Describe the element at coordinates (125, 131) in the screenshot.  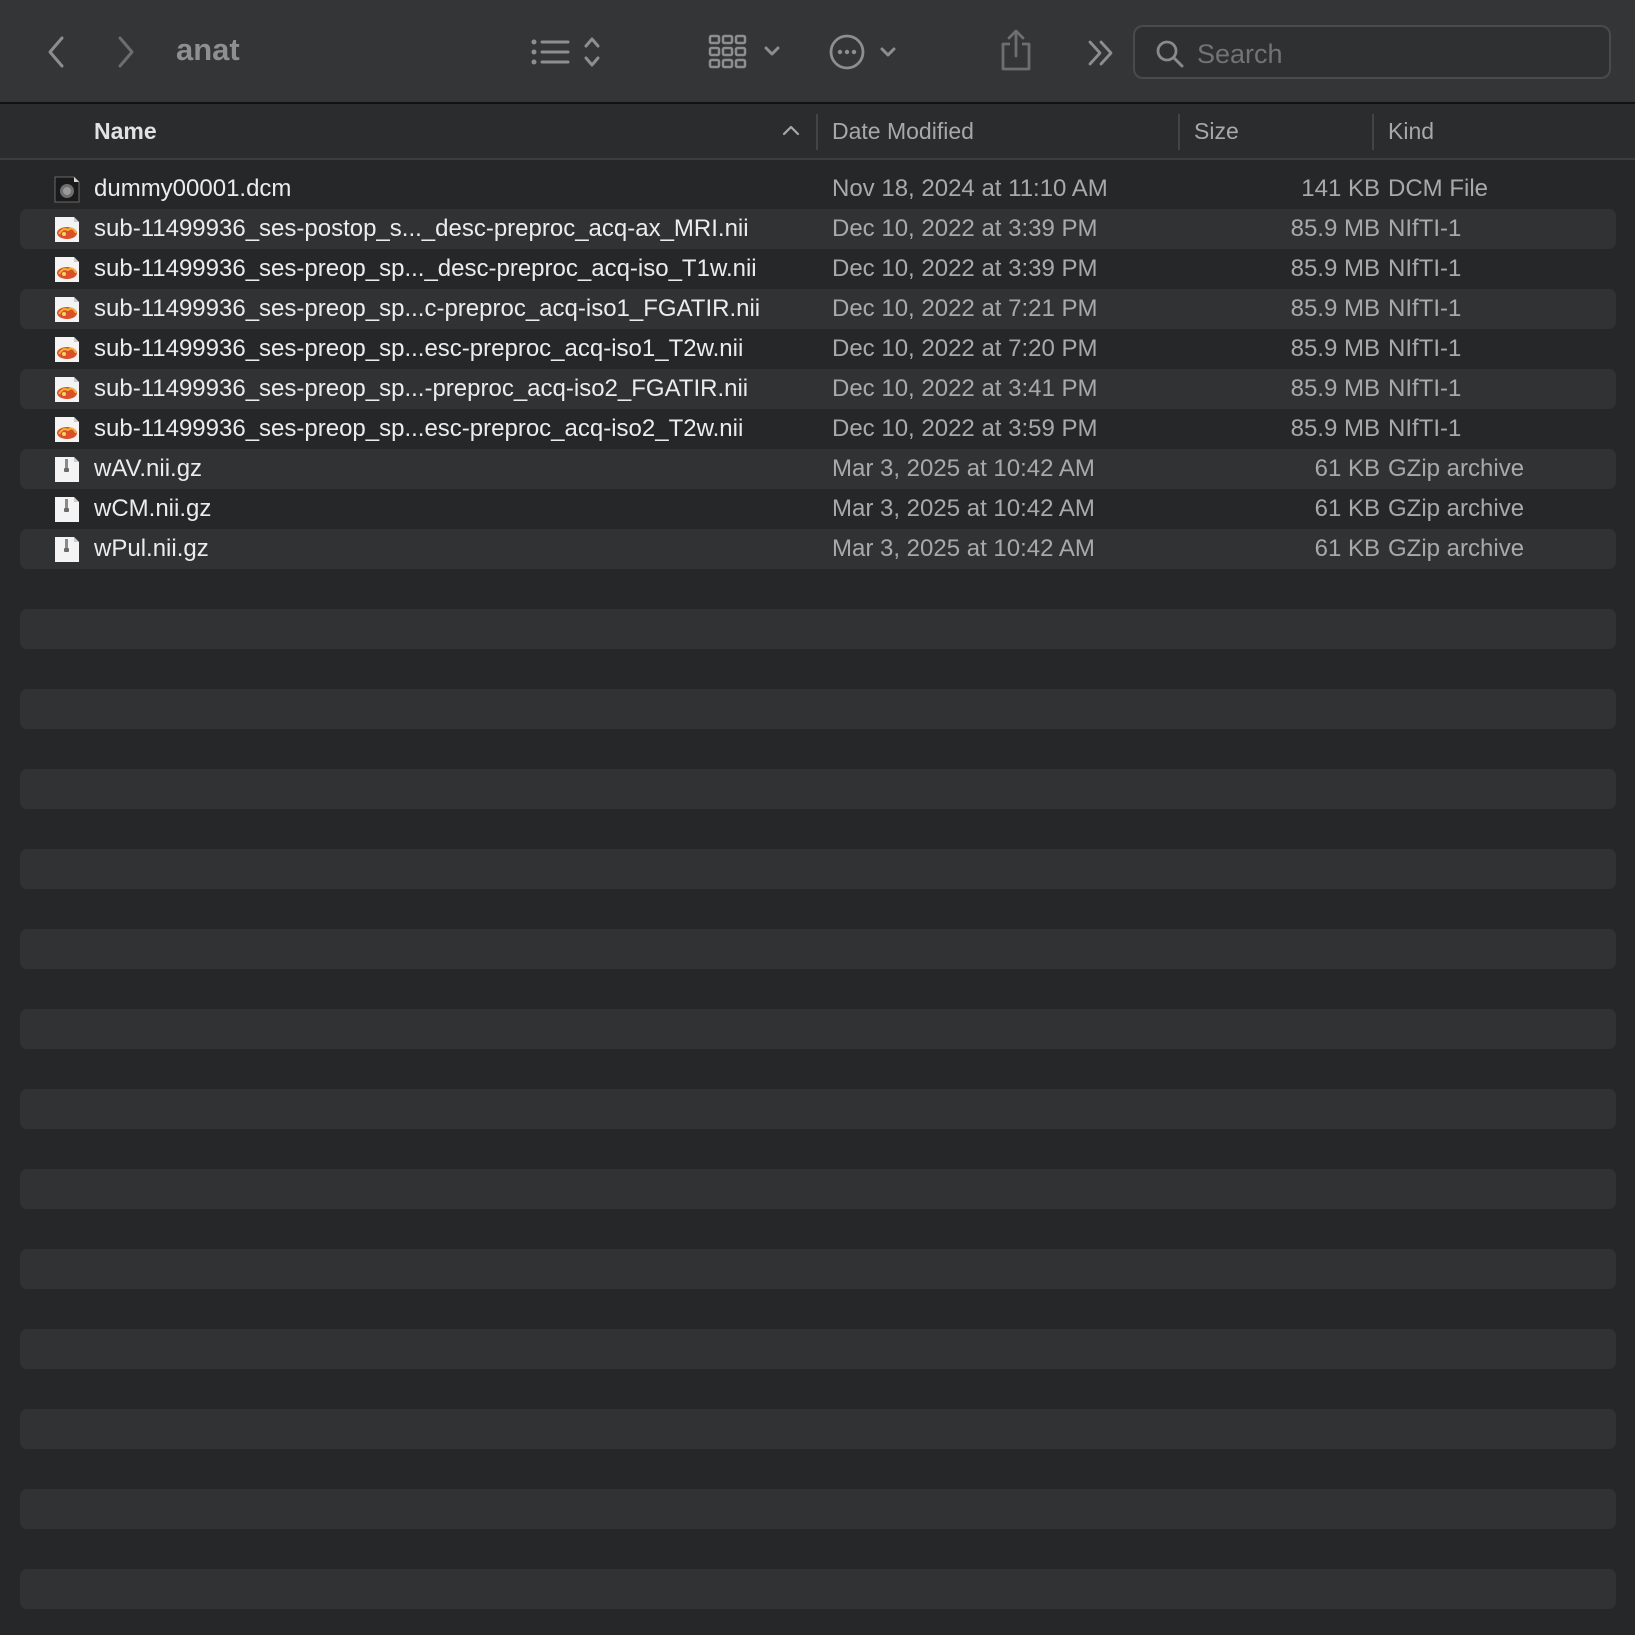
I see `column-header-name: Name` at that location.